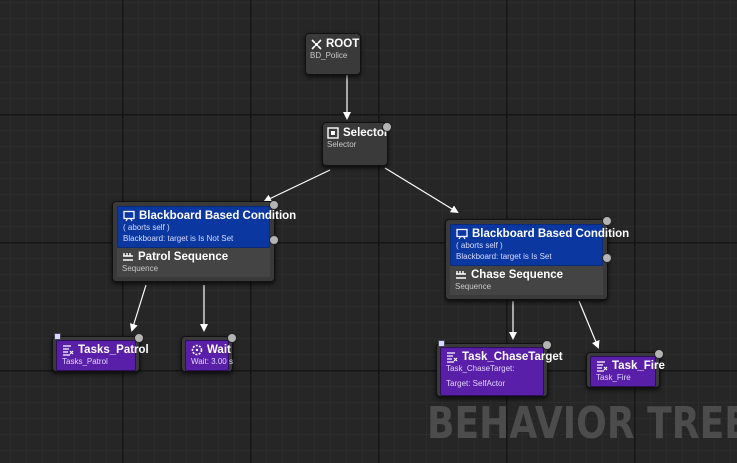 Image resolution: width=737 pixels, height=463 pixels. Describe the element at coordinates (329, 55) in the screenshot. I see `root-subtitle: BD_Police` at that location.